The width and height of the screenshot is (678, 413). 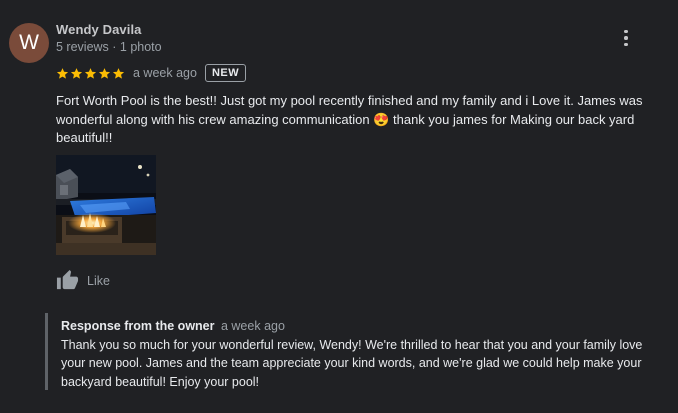 I want to click on star-rating, so click(x=90, y=73).